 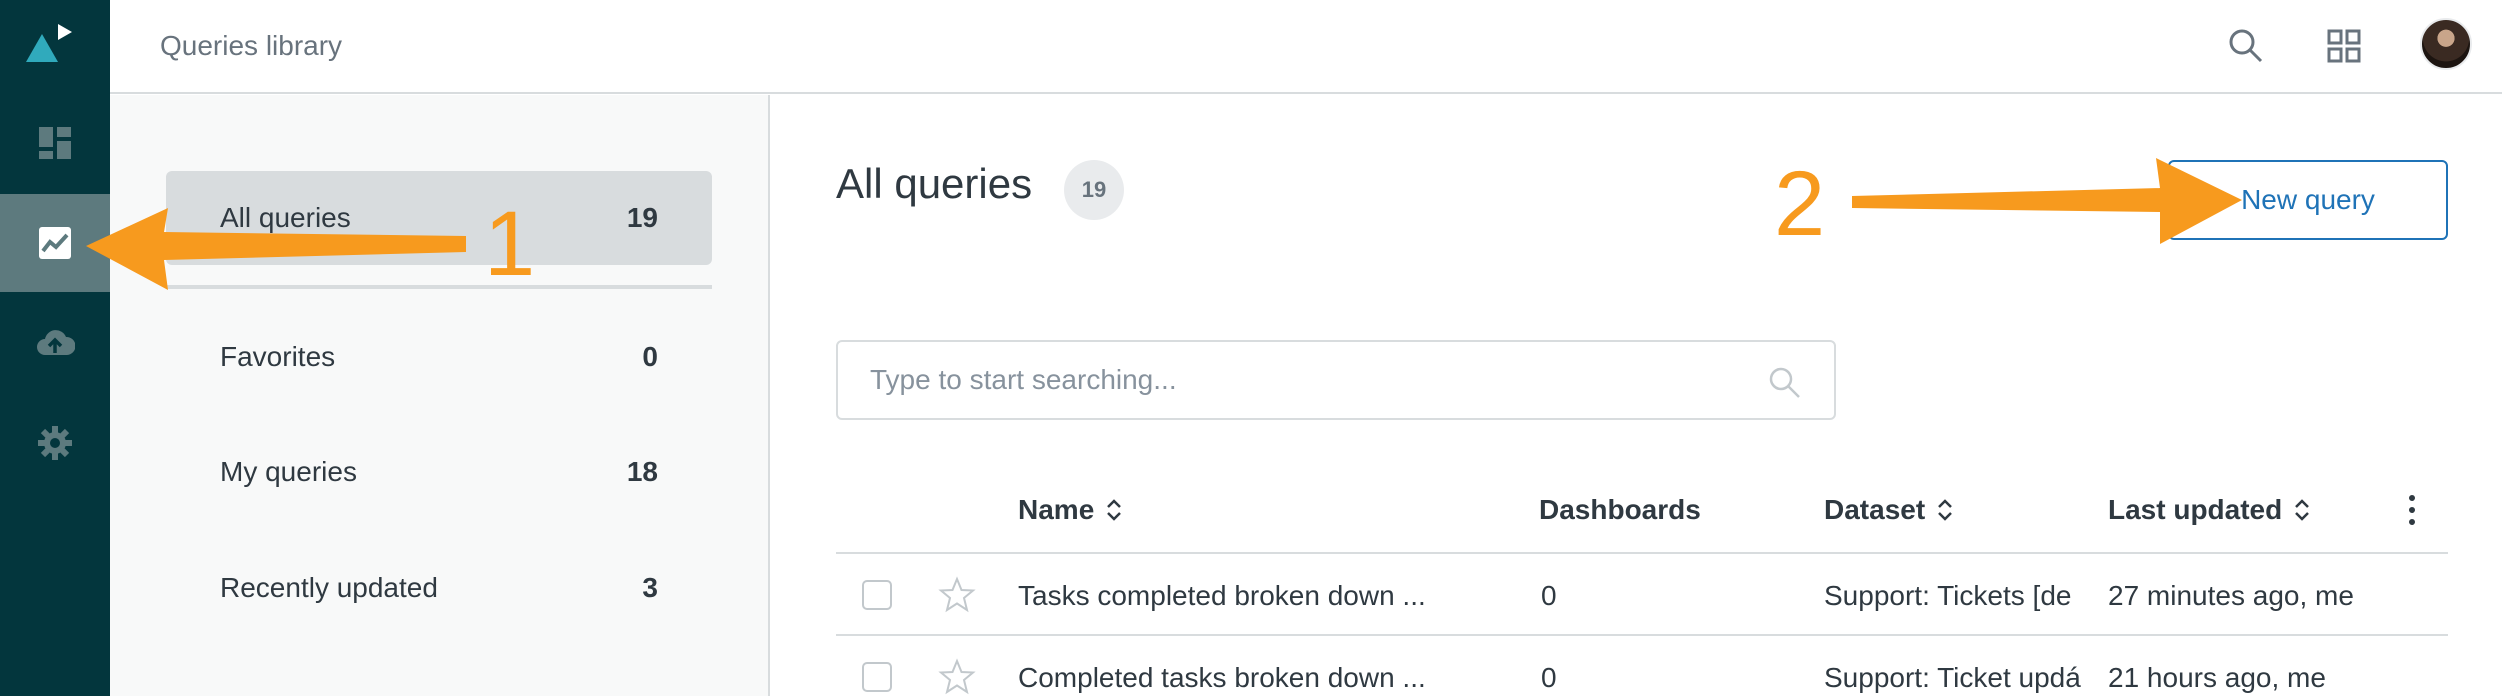 I want to click on search-input, so click(x=1320, y=380).